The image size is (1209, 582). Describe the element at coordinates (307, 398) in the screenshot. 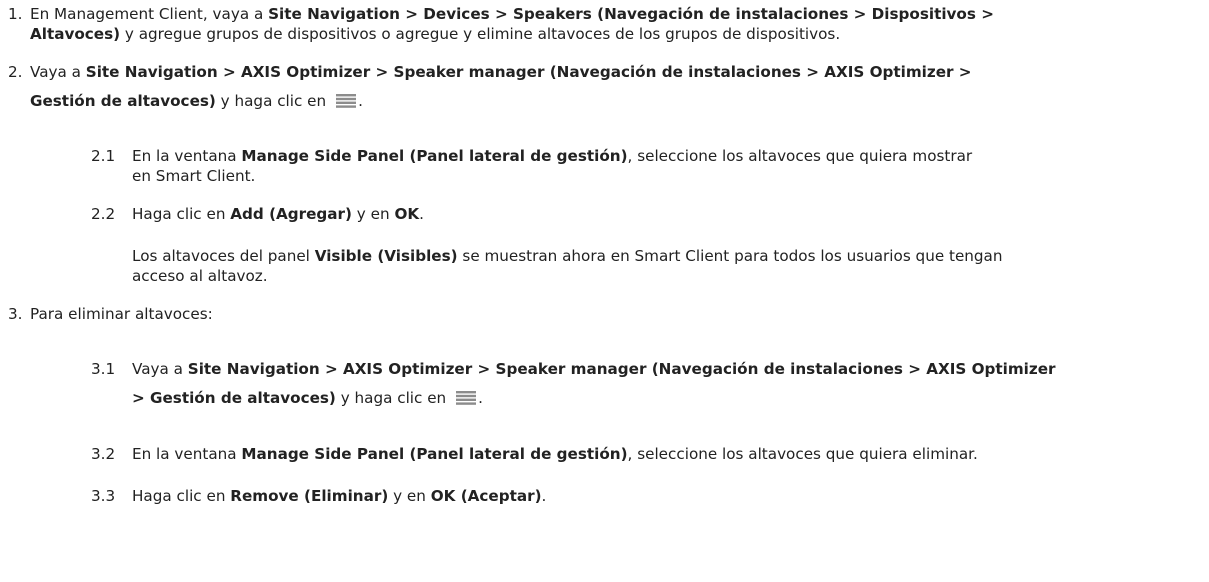

I see `substep-3-1-line-2: > Gestión de altavoces) y haga clic en.` at that location.